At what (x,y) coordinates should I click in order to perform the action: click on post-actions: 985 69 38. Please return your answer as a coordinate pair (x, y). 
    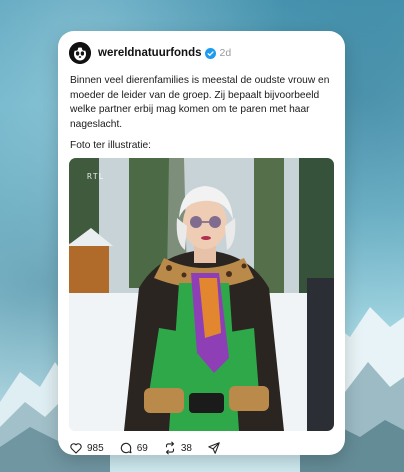
    Looking at the image, I should click on (201, 448).